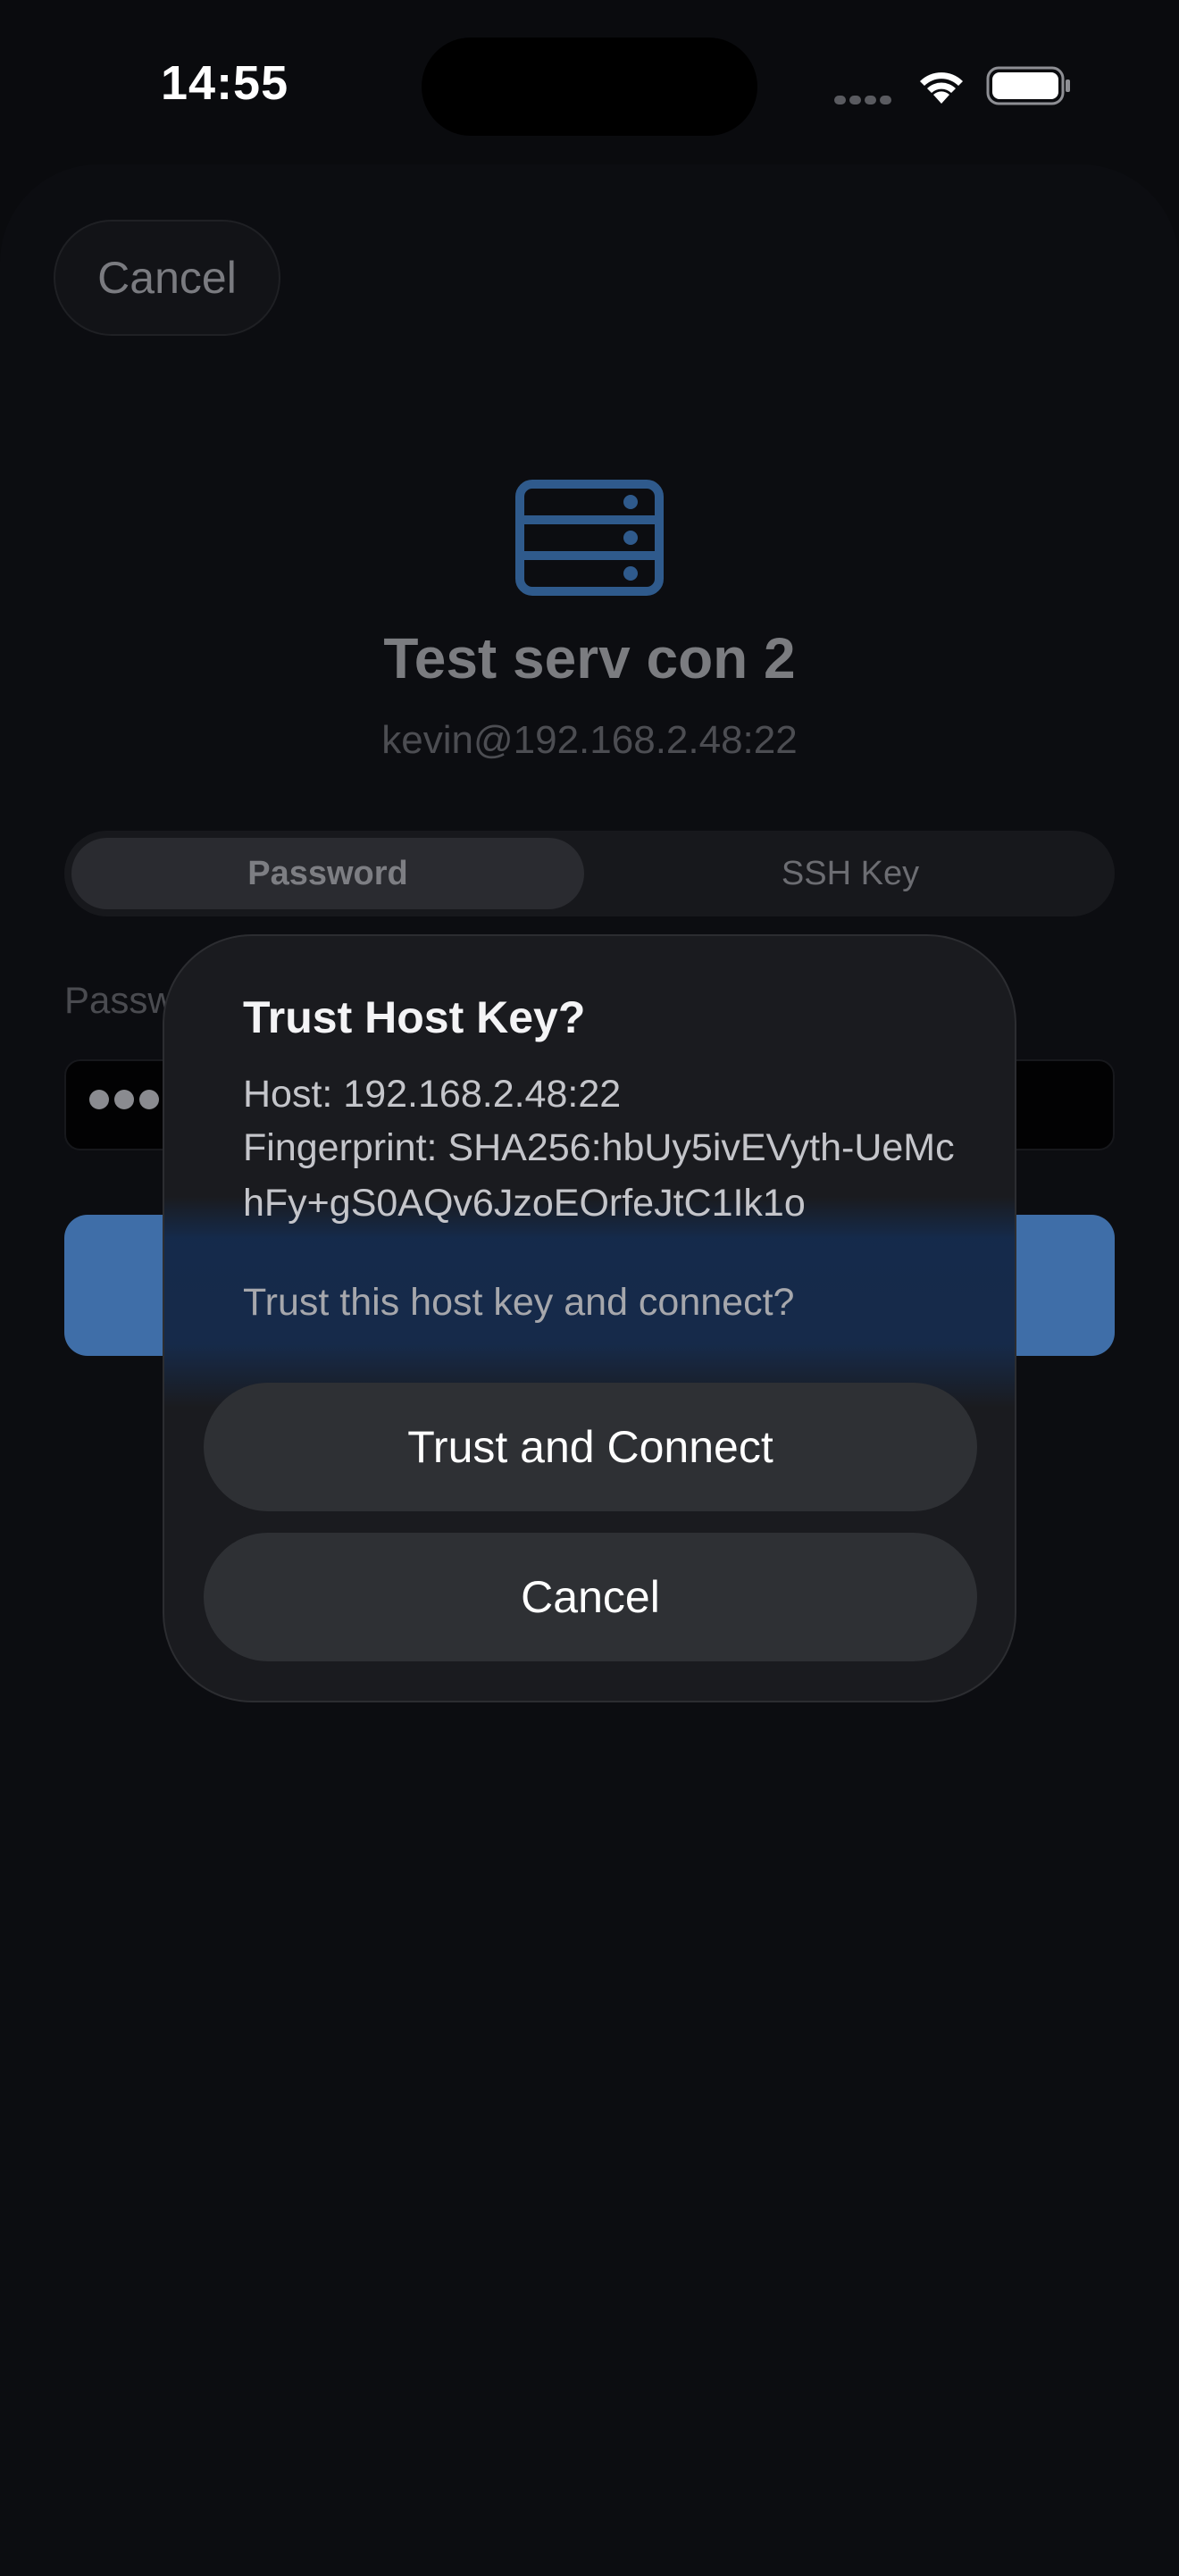 Image resolution: width=1179 pixels, height=2576 pixels. Describe the element at coordinates (589, 740) in the screenshot. I see `server-address: kevin@192.168.2.48:22` at that location.